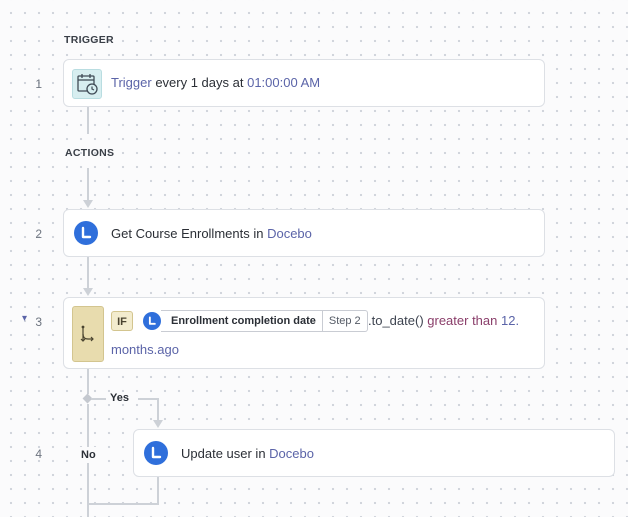  Describe the element at coordinates (289, 233) in the screenshot. I see `get-enrollments-app-link: Docebo` at that location.